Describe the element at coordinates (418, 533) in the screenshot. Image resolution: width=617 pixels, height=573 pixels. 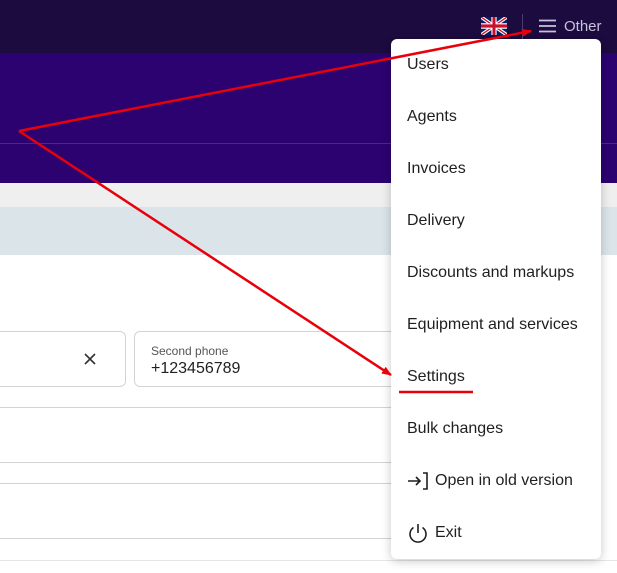
I see `power-icon` at that location.